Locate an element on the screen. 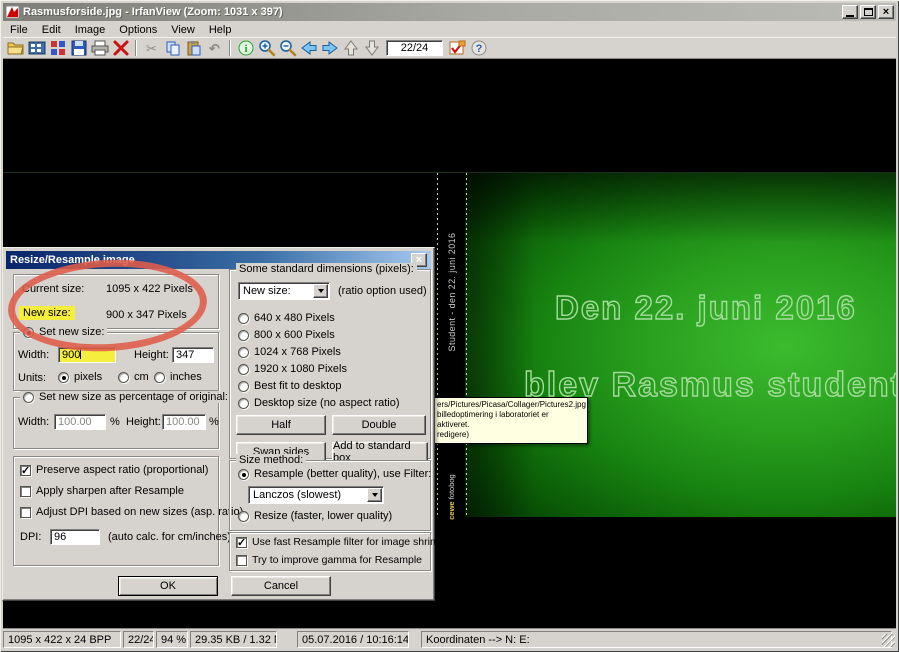 The height and width of the screenshot is (652, 899). open-icon is located at coordinates (15, 48).